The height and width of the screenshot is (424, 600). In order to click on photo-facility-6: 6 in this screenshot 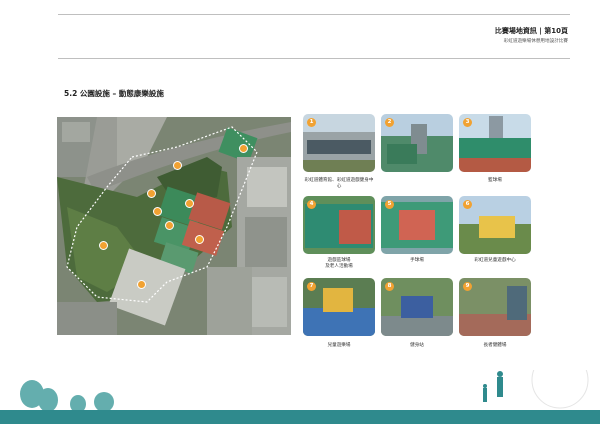, I will do `click(495, 225)`.